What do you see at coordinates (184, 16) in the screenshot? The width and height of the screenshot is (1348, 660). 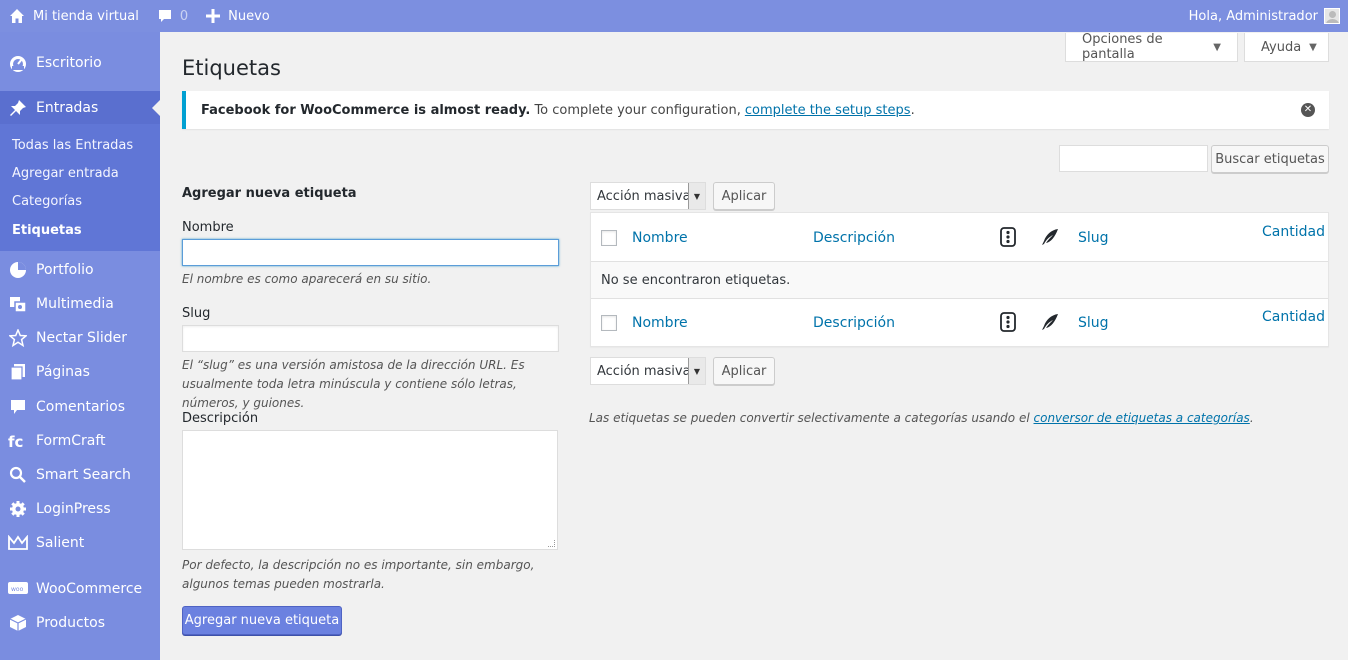 I see `comments-count: 0` at bounding box center [184, 16].